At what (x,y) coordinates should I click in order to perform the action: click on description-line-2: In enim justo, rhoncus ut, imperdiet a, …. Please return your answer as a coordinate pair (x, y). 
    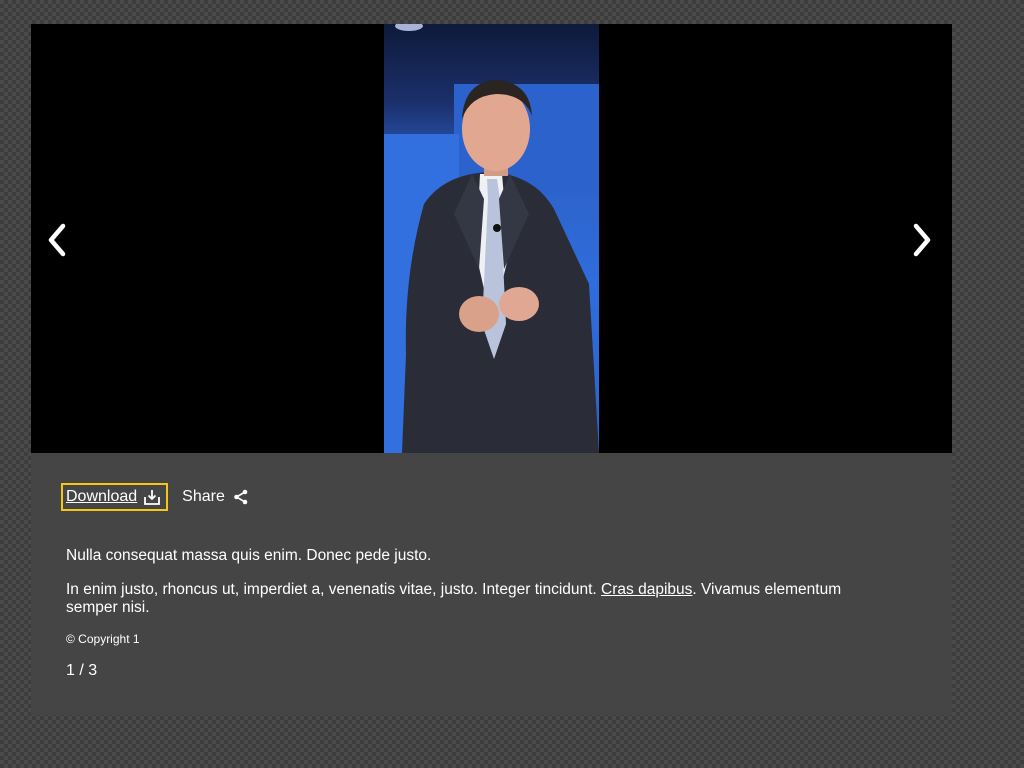
    Looking at the image, I should click on (481, 599).